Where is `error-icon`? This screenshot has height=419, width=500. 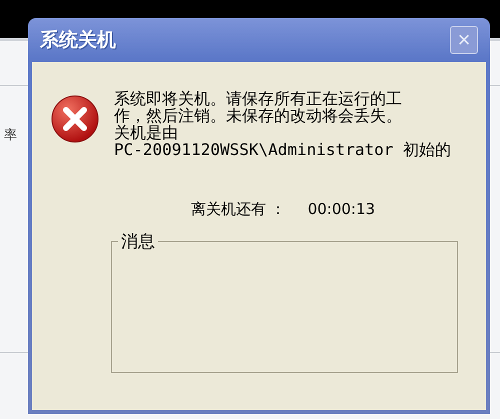 error-icon is located at coordinates (75, 119).